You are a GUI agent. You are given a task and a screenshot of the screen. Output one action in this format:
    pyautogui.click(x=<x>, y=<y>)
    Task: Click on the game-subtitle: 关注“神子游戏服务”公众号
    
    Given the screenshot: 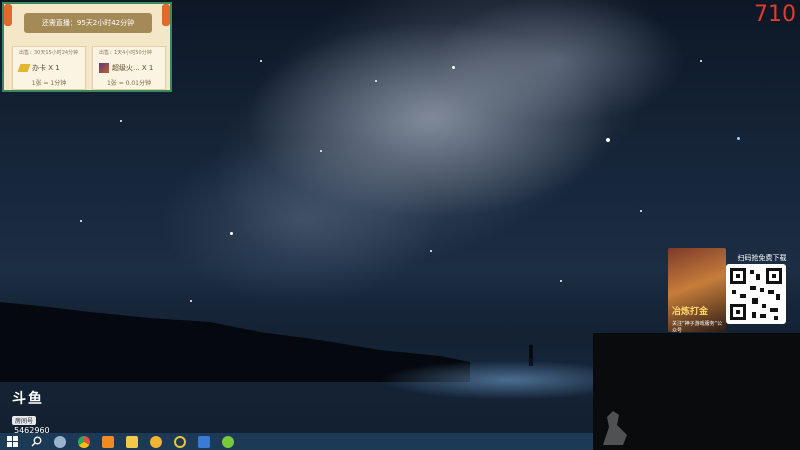 What is the action you would take?
    pyautogui.click(x=697, y=327)
    